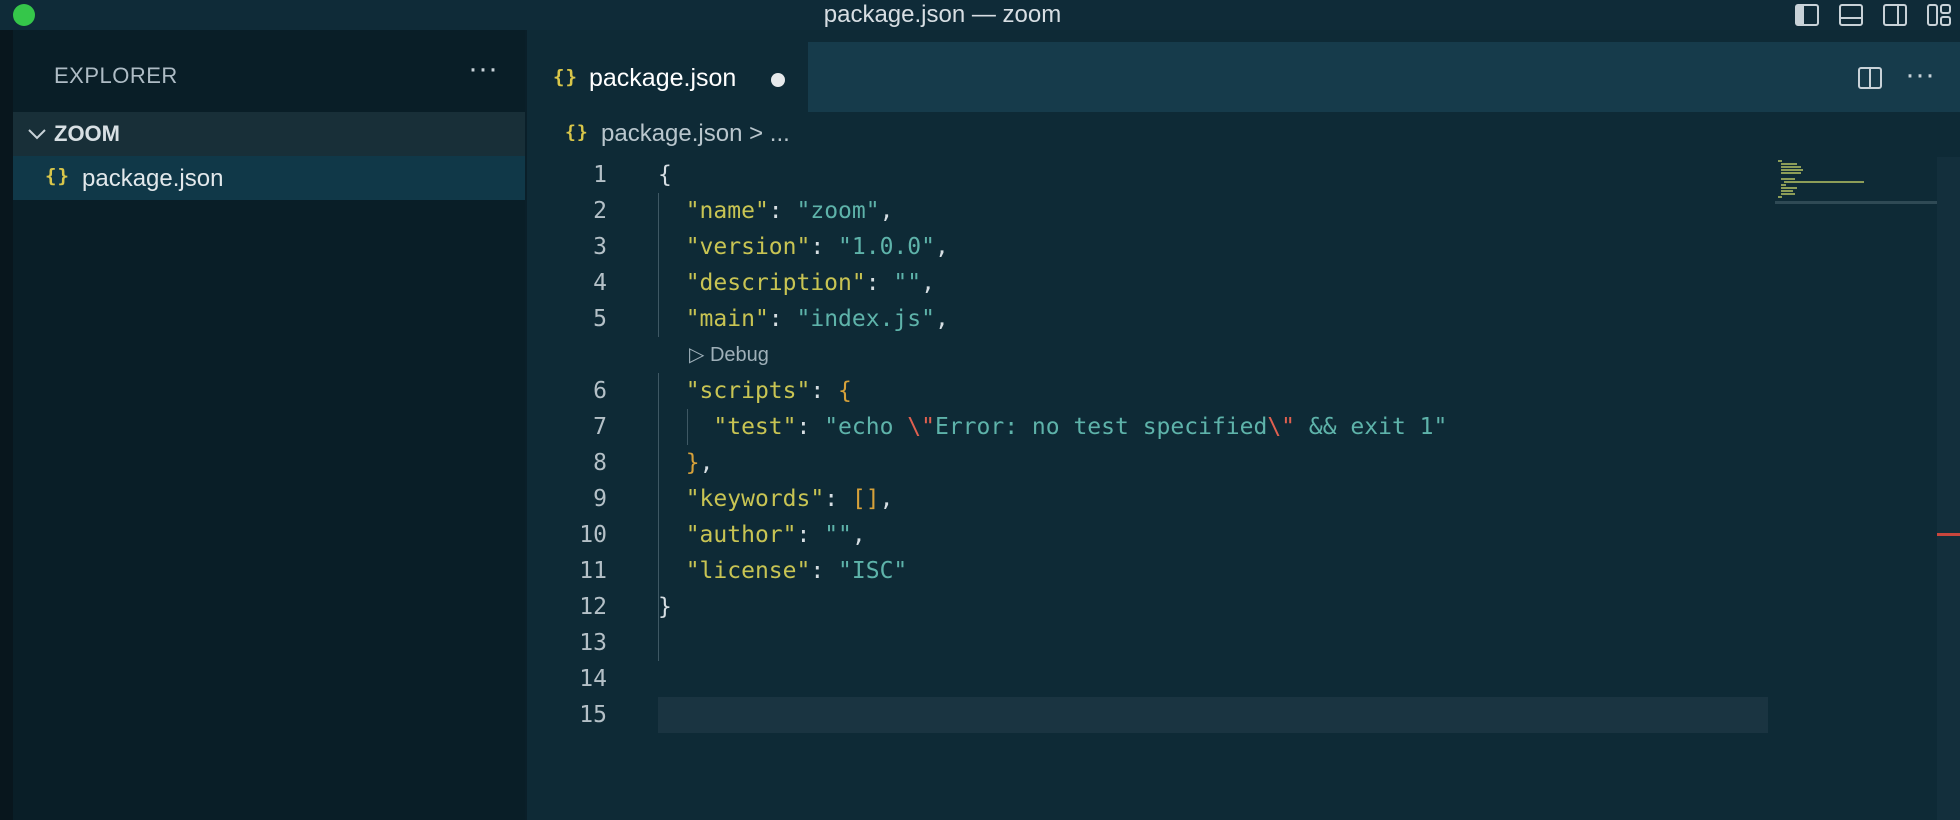 Image resolution: width=1960 pixels, height=820 pixels. Describe the element at coordinates (778, 80) in the screenshot. I see `unsaved-changes-dot` at that location.